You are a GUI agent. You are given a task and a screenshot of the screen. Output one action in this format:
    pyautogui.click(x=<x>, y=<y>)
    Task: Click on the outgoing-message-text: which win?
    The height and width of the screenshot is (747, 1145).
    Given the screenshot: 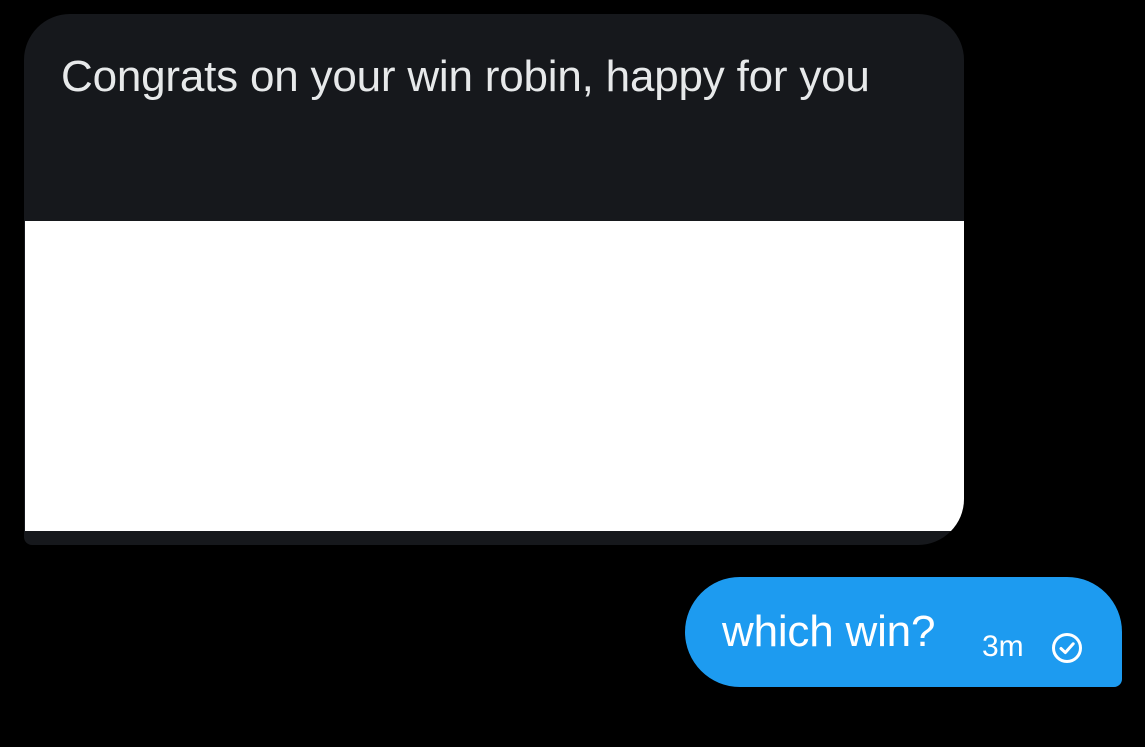 What is the action you would take?
    pyautogui.click(x=829, y=631)
    